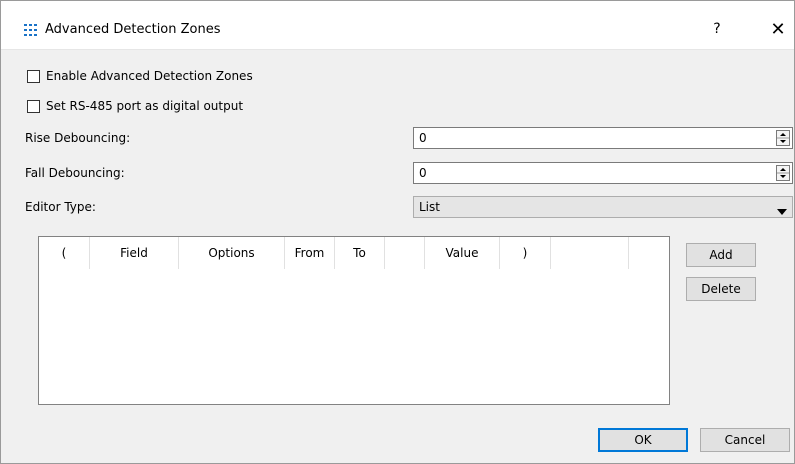 The height and width of the screenshot is (464, 795). I want to click on rise-debouncing-value: 0, so click(423, 138).